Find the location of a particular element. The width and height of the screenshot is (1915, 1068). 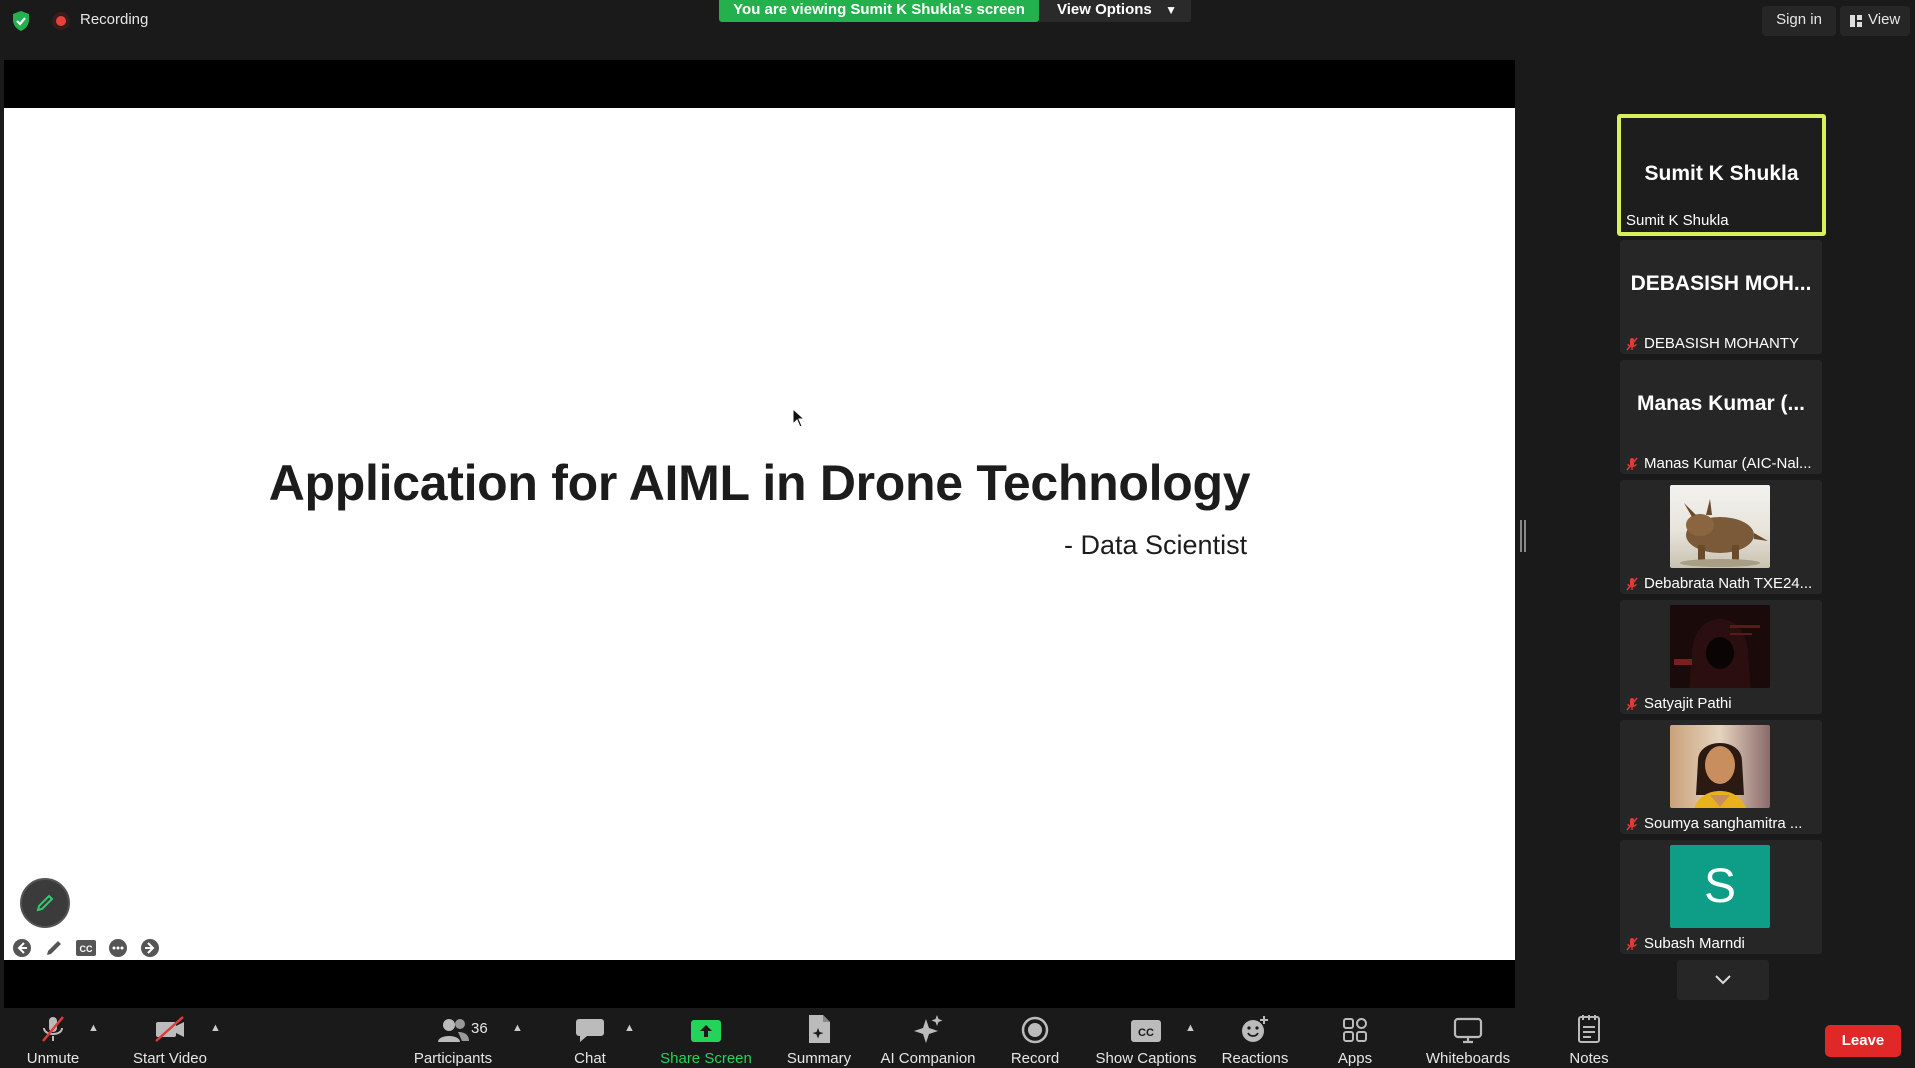

record-button: Record is located at coordinates (1035, 1038).